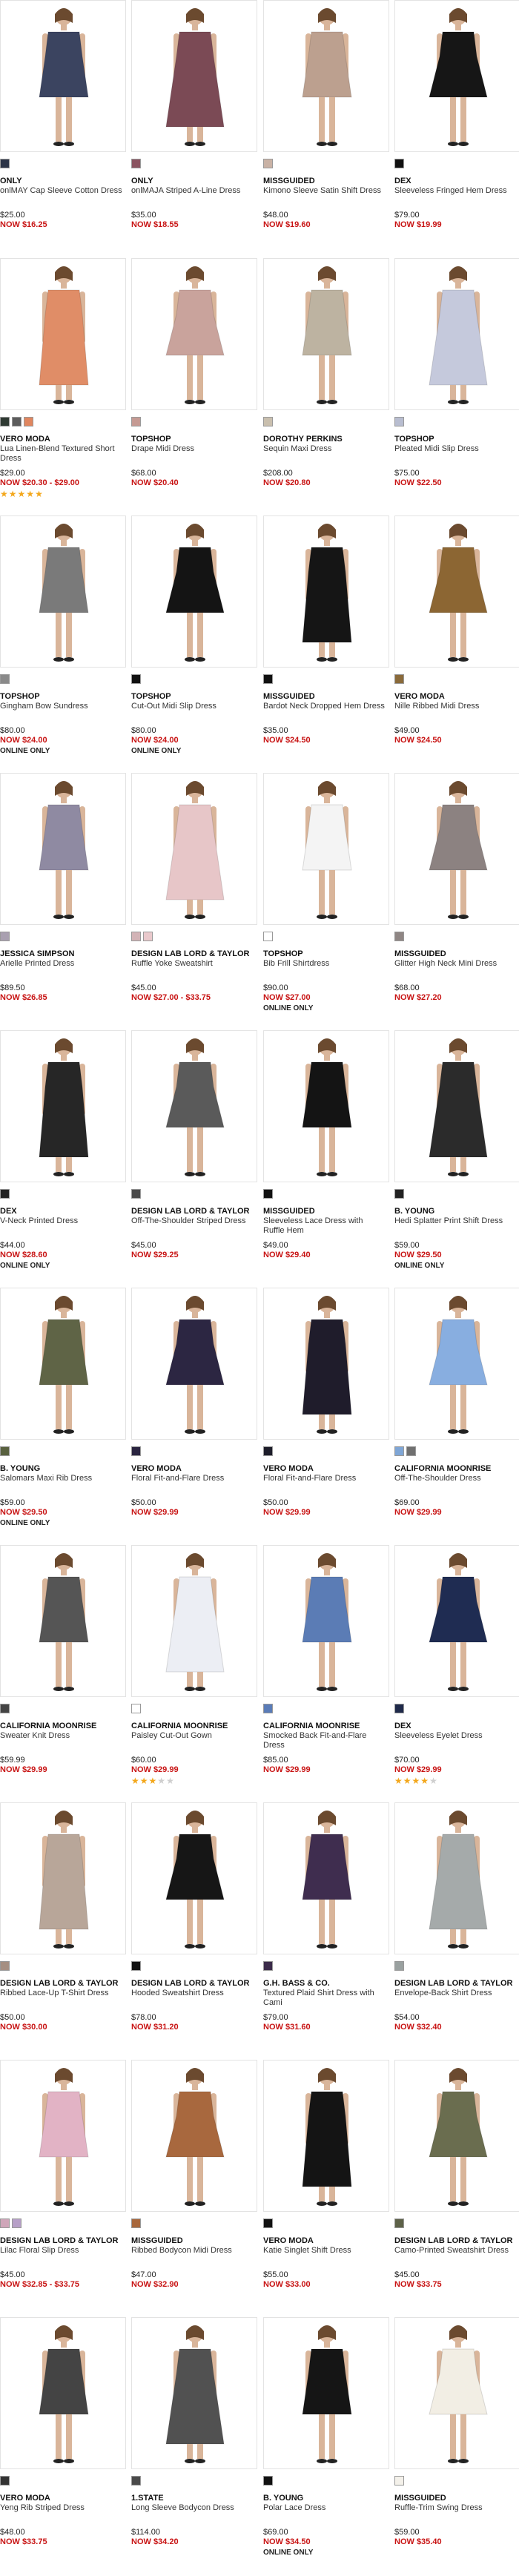  I want to click on product-name: Lua Linen-Blend Textured Short Dress, so click(61, 454).